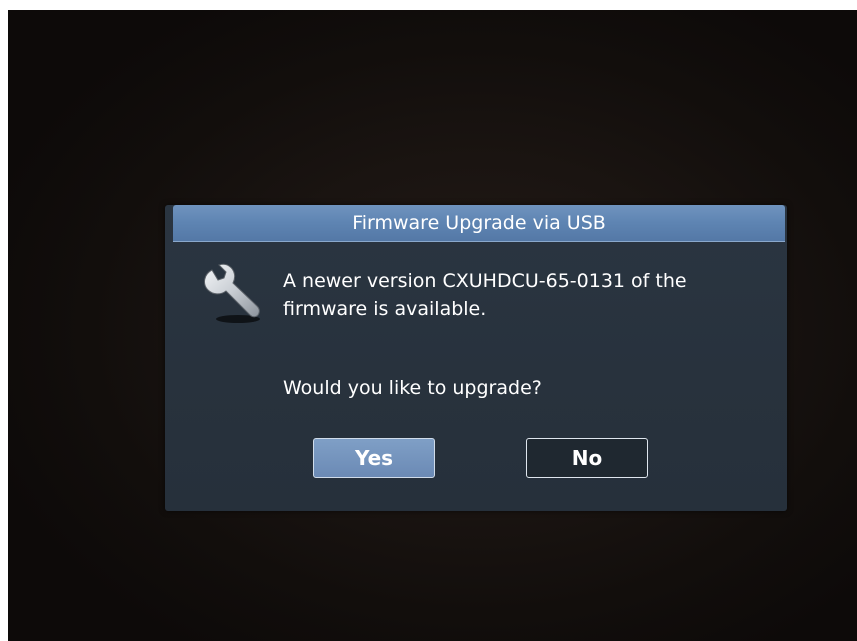 The image size is (857, 641). Describe the element at coordinates (233, 295) in the screenshot. I see `wrench-icon` at that location.